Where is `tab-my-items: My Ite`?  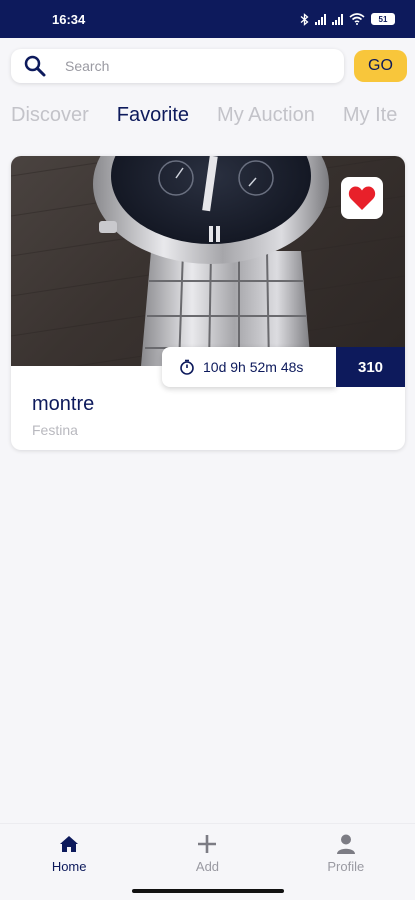
tab-my-items: My Ite is located at coordinates (370, 119).